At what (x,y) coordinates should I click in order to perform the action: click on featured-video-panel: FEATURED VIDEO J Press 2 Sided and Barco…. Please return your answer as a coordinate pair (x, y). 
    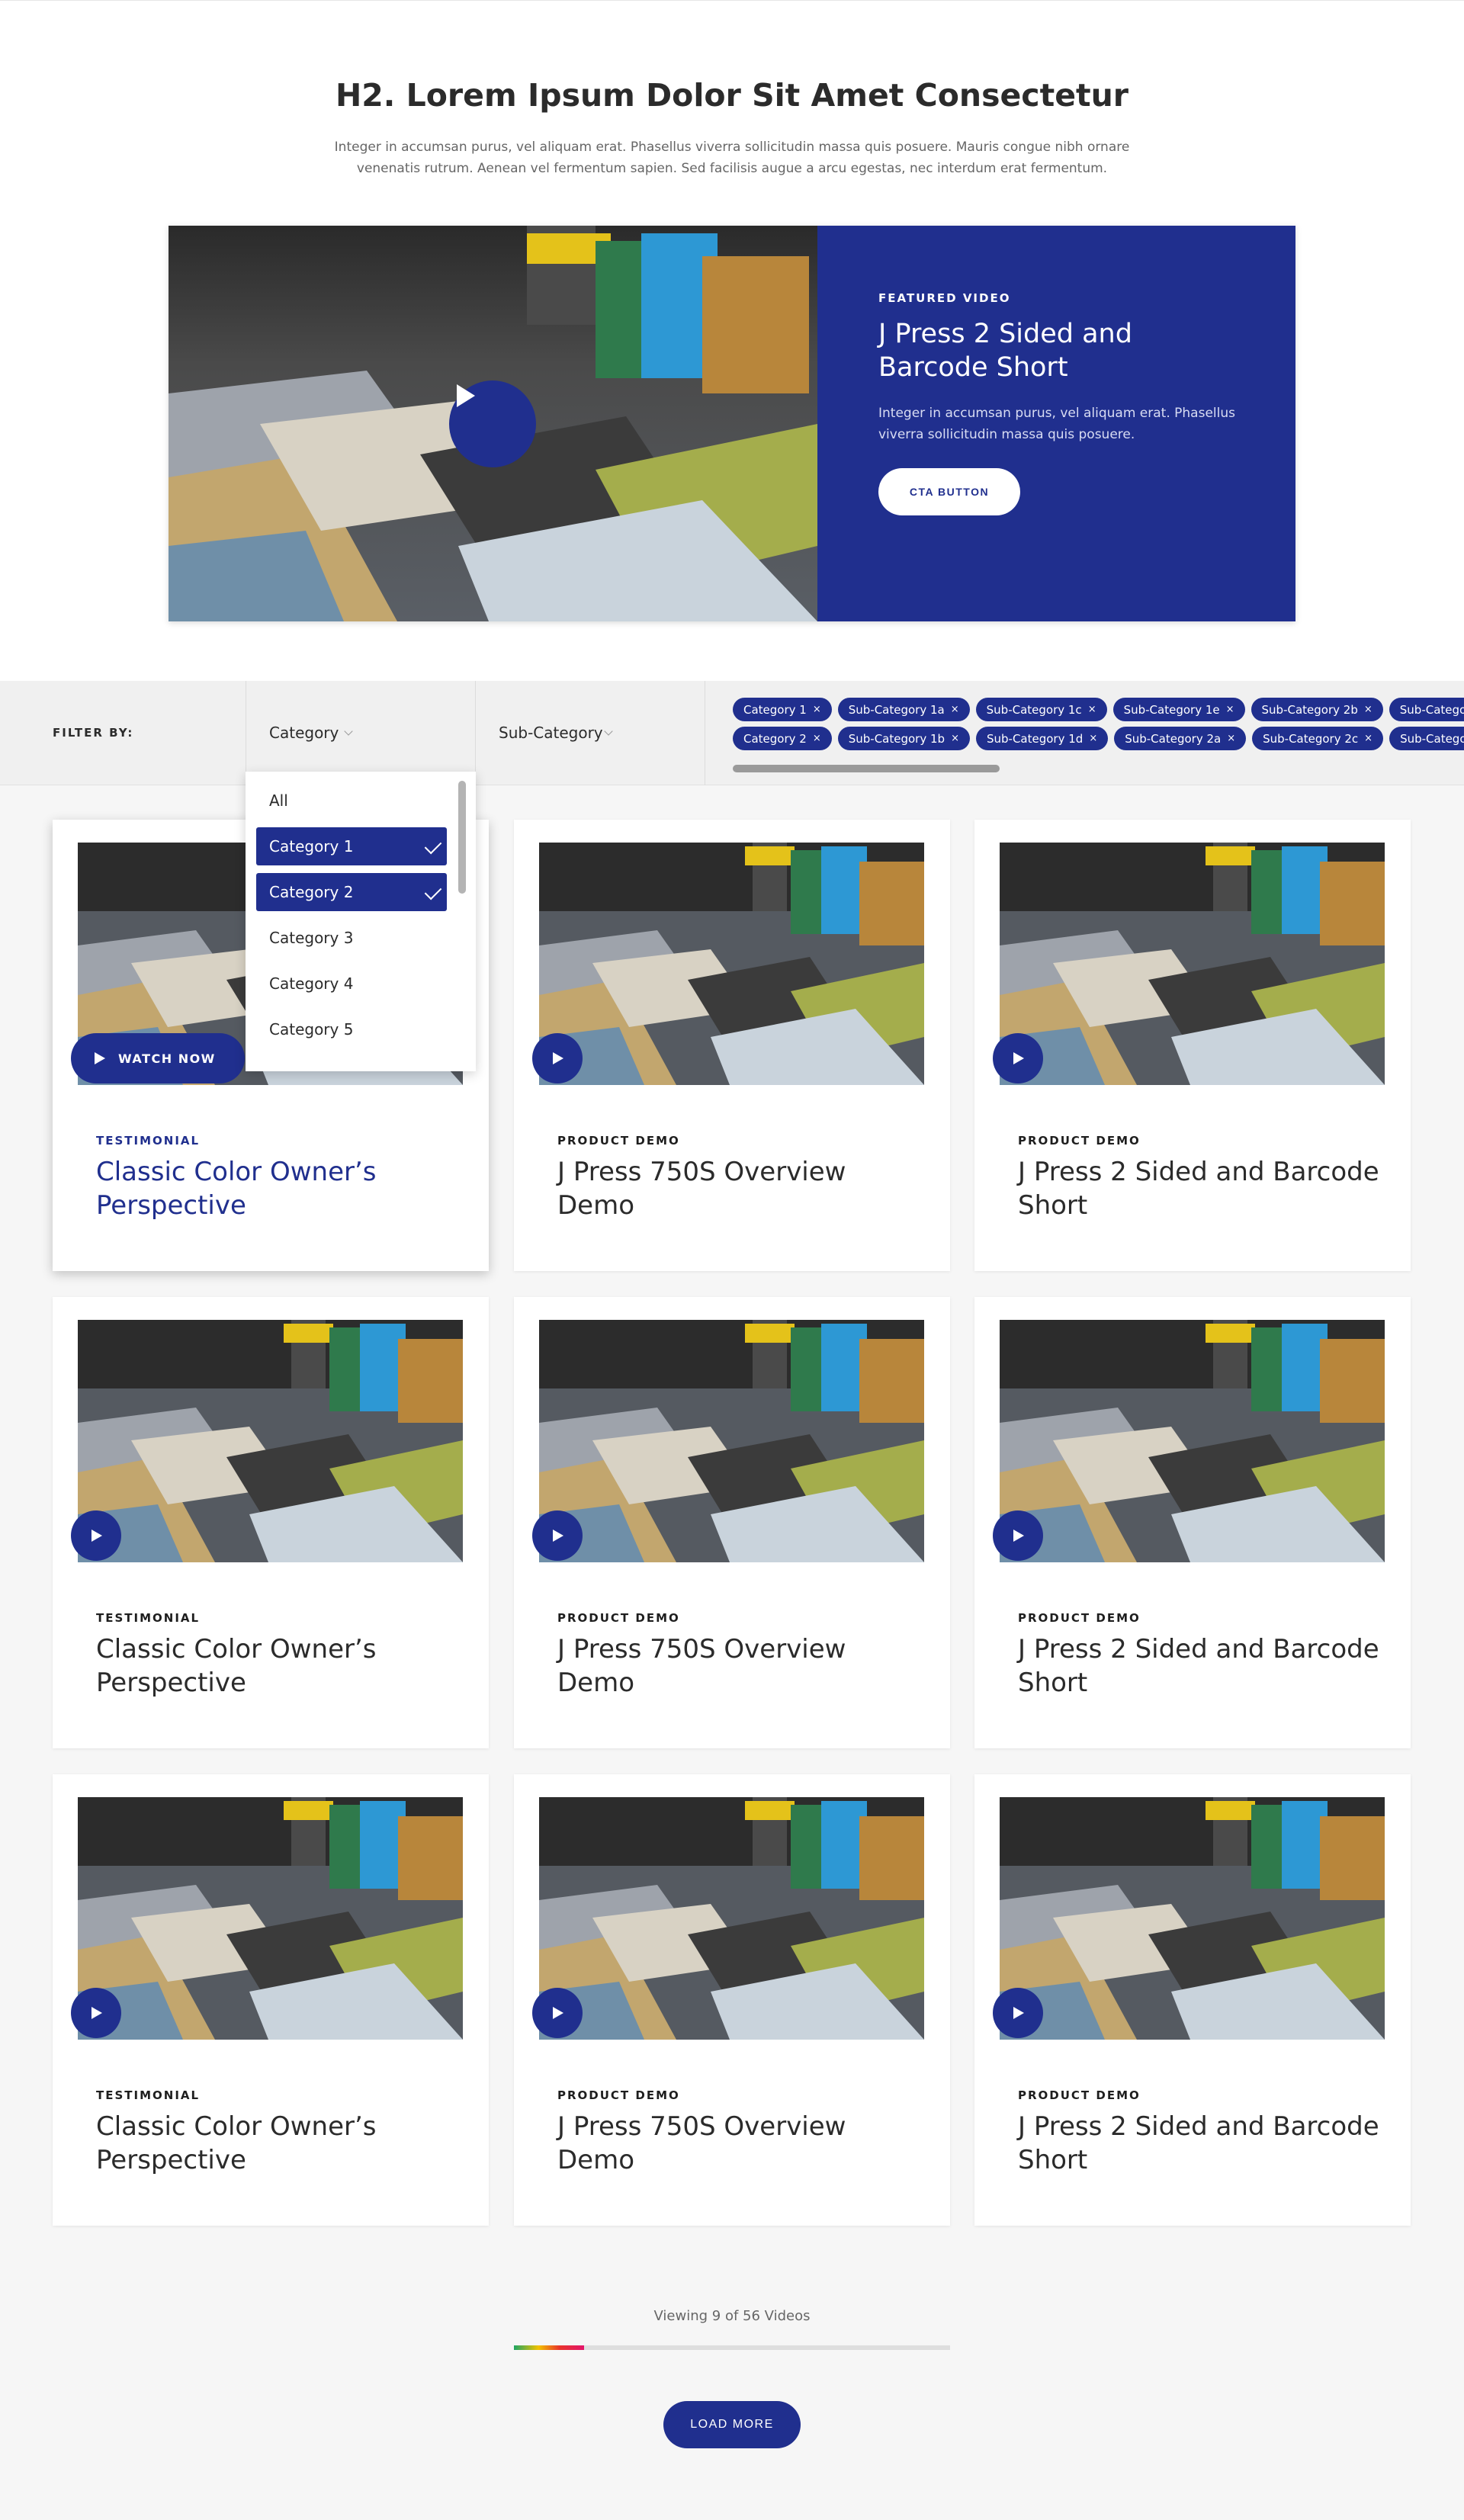
    Looking at the image, I should click on (1056, 423).